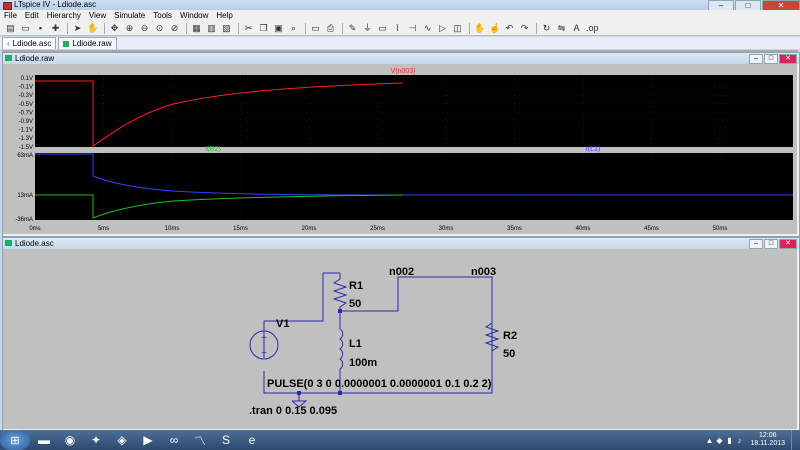 The width and height of the screenshot is (800, 450). What do you see at coordinates (509, 28) in the screenshot?
I see `undo-icon: ↶` at bounding box center [509, 28].